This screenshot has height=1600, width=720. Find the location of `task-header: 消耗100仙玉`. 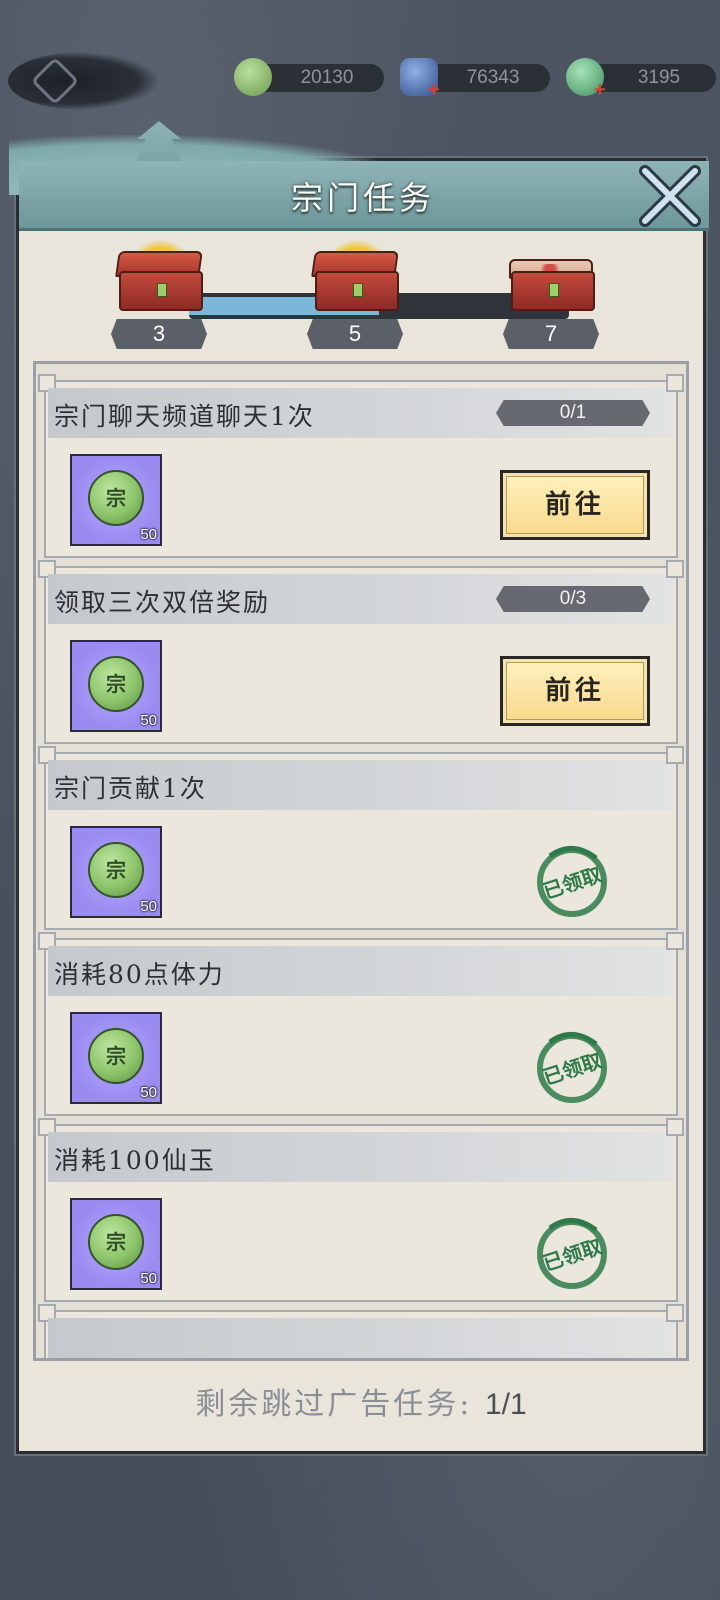

task-header: 消耗100仙玉 is located at coordinates (361, 1157).